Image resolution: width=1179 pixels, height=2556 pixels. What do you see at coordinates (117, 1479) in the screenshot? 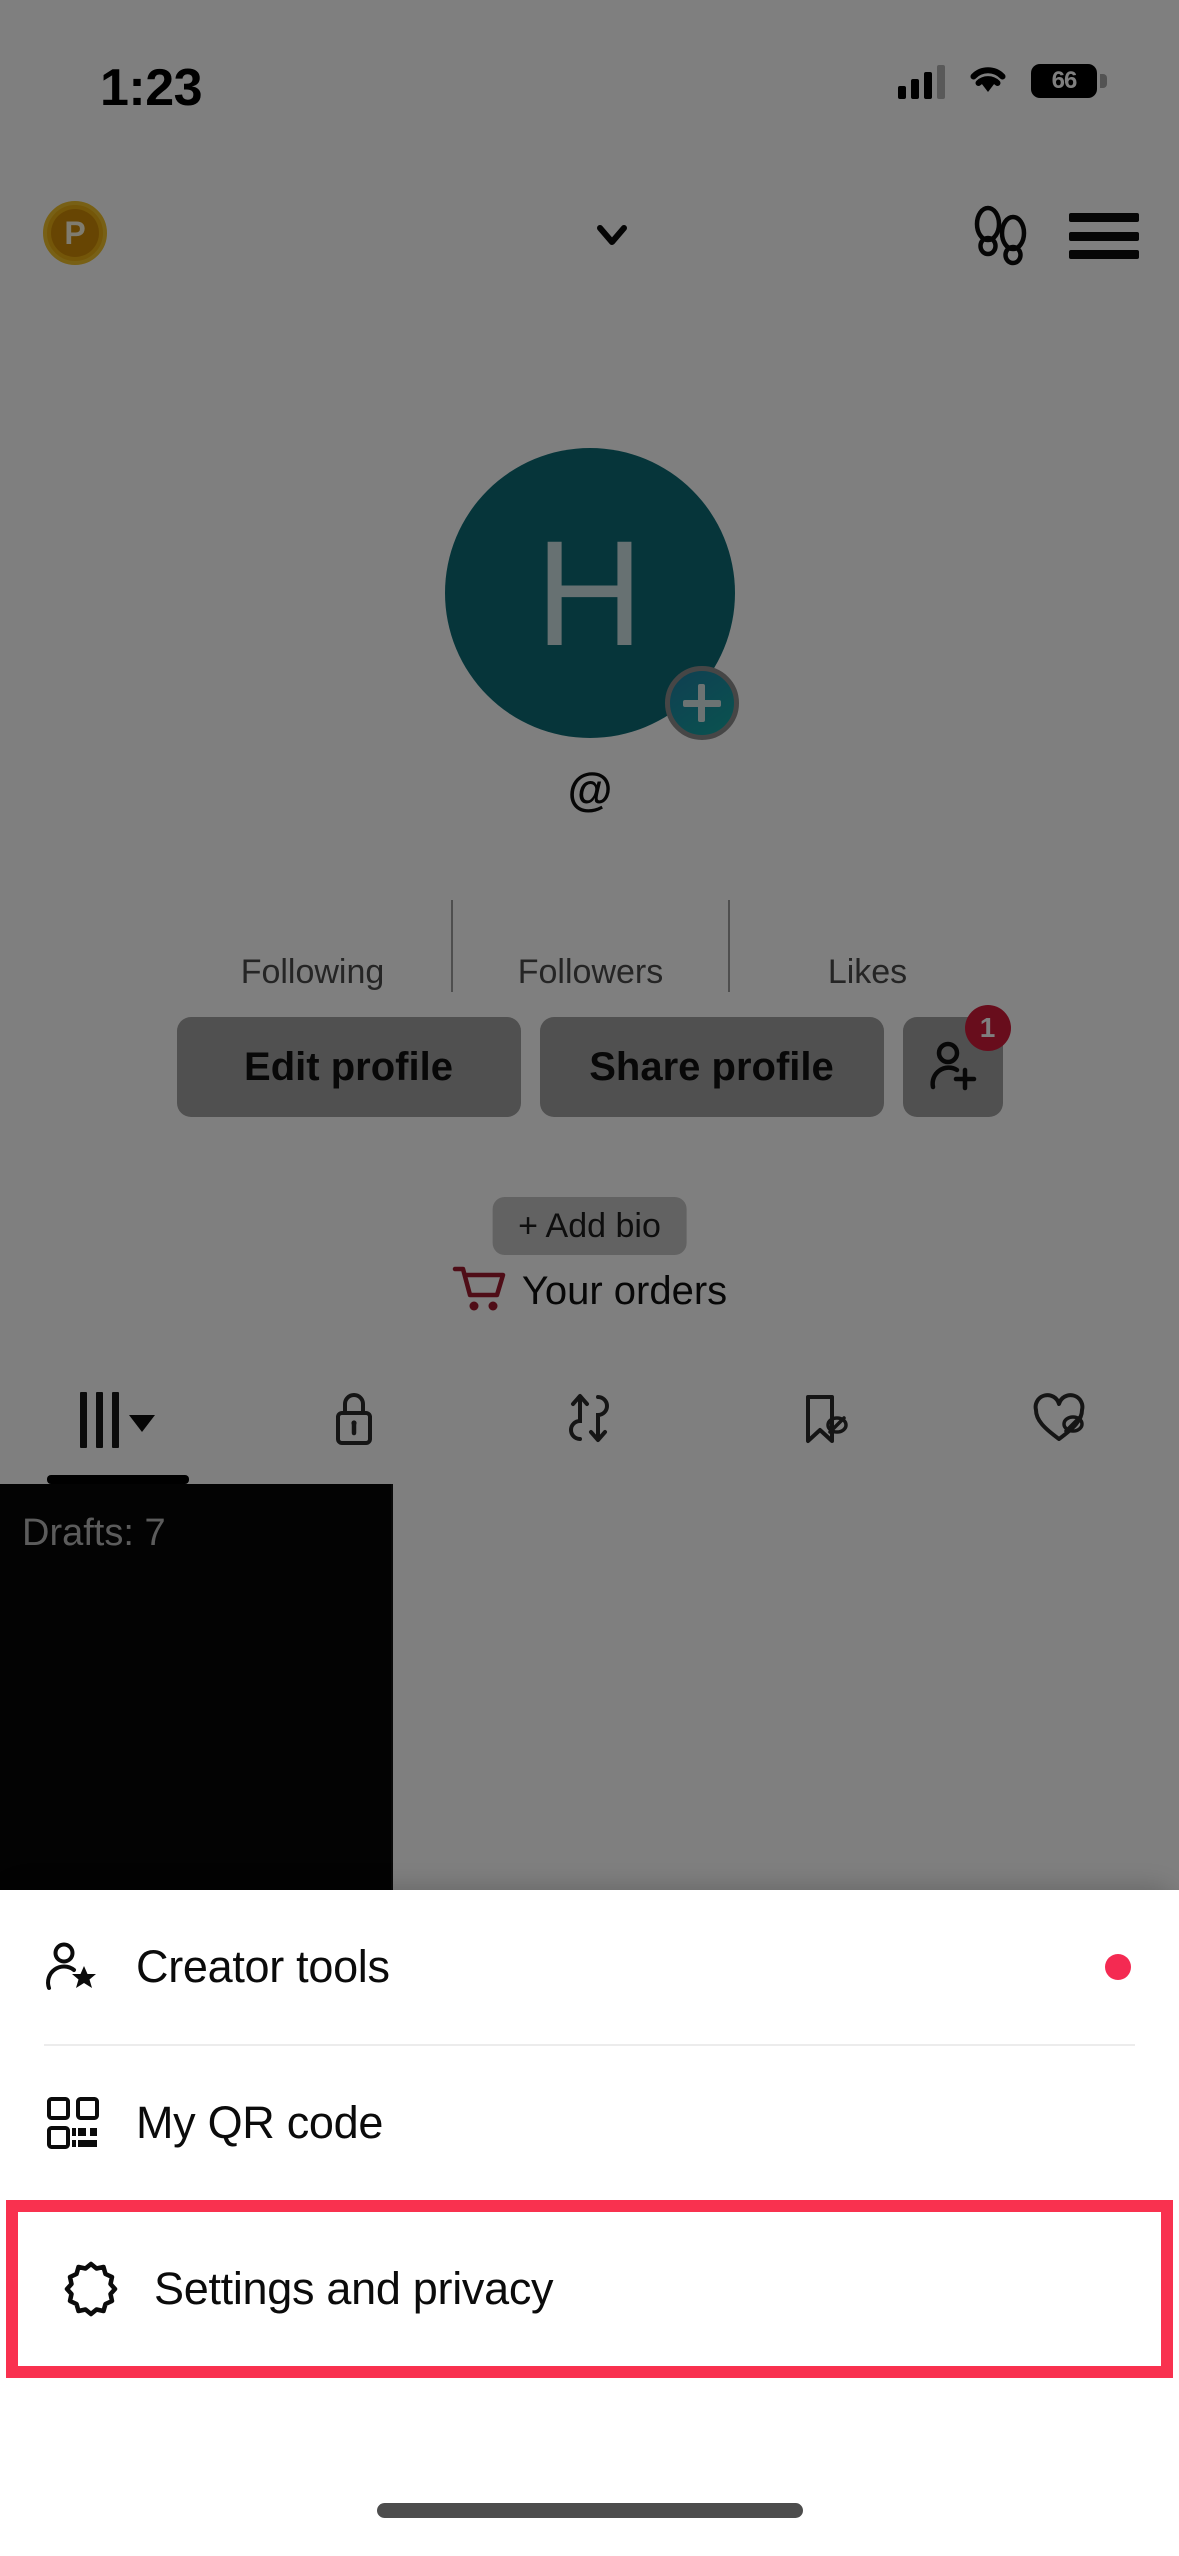
I see `active-tab-underline` at bounding box center [117, 1479].